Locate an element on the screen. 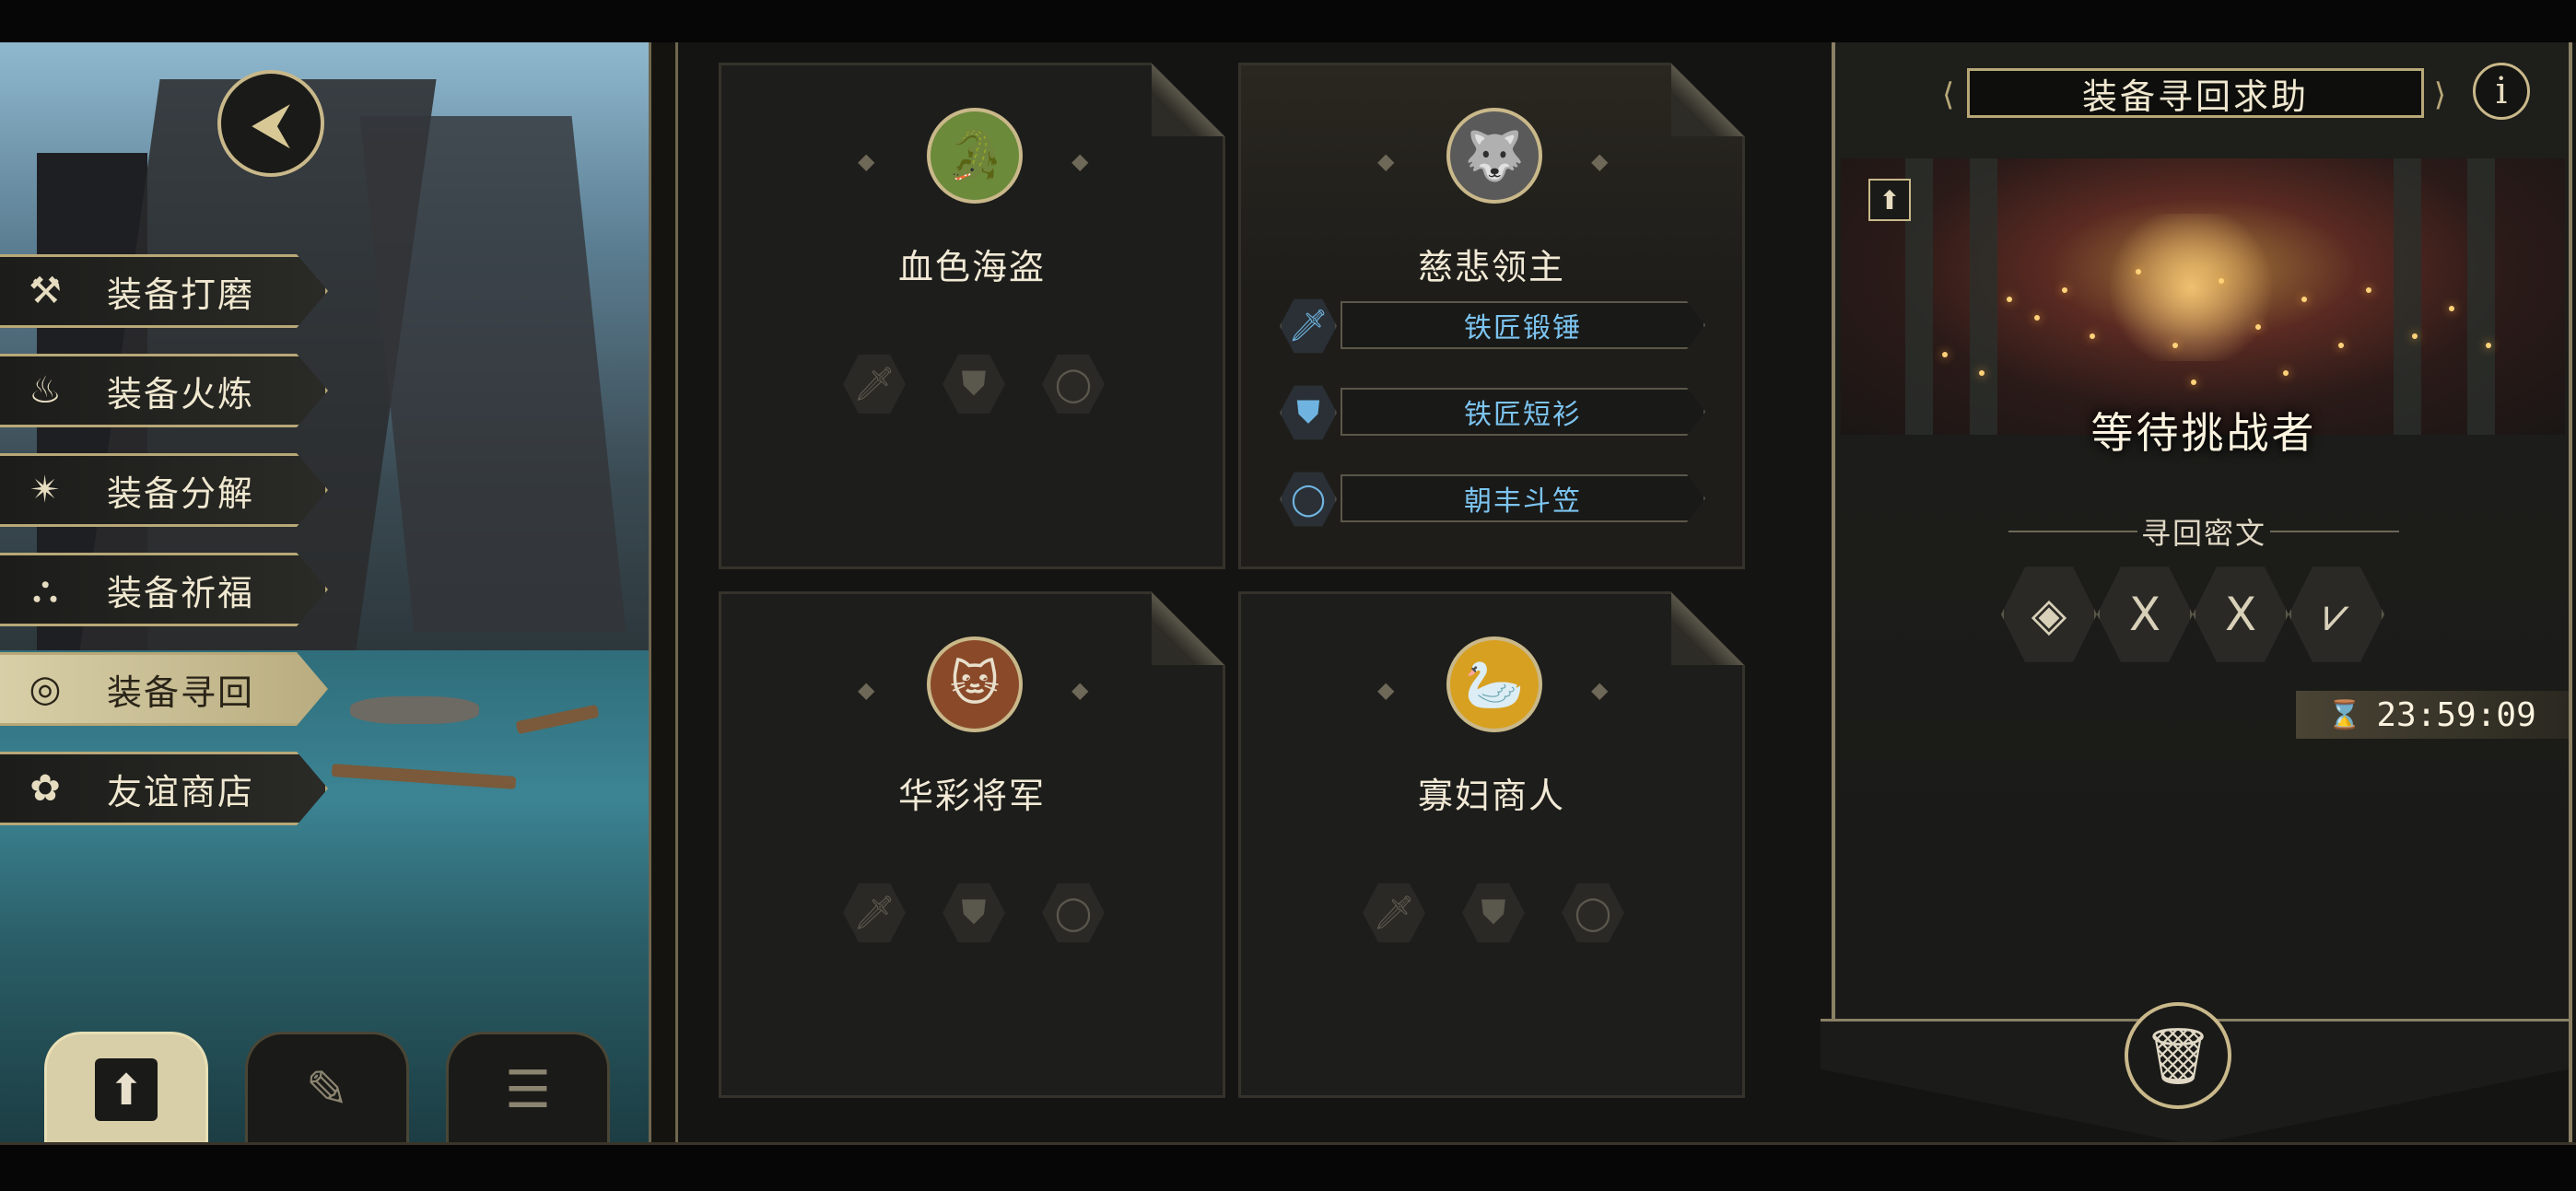  menu-button-3: ⛬ 装备祈福 is located at coordinates (164, 589).